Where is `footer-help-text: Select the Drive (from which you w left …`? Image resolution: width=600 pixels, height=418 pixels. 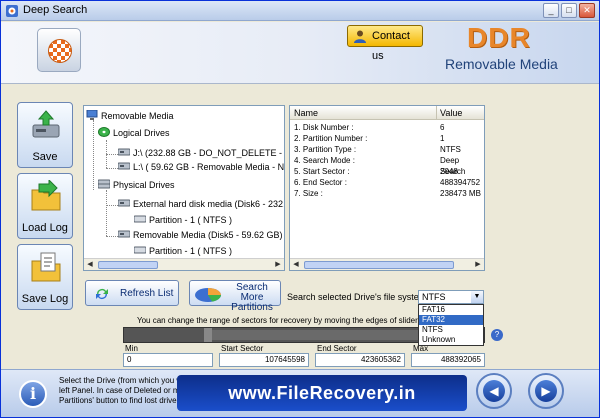 footer-help-text: Select the Drive (from which you w left … is located at coordinates (121, 390).